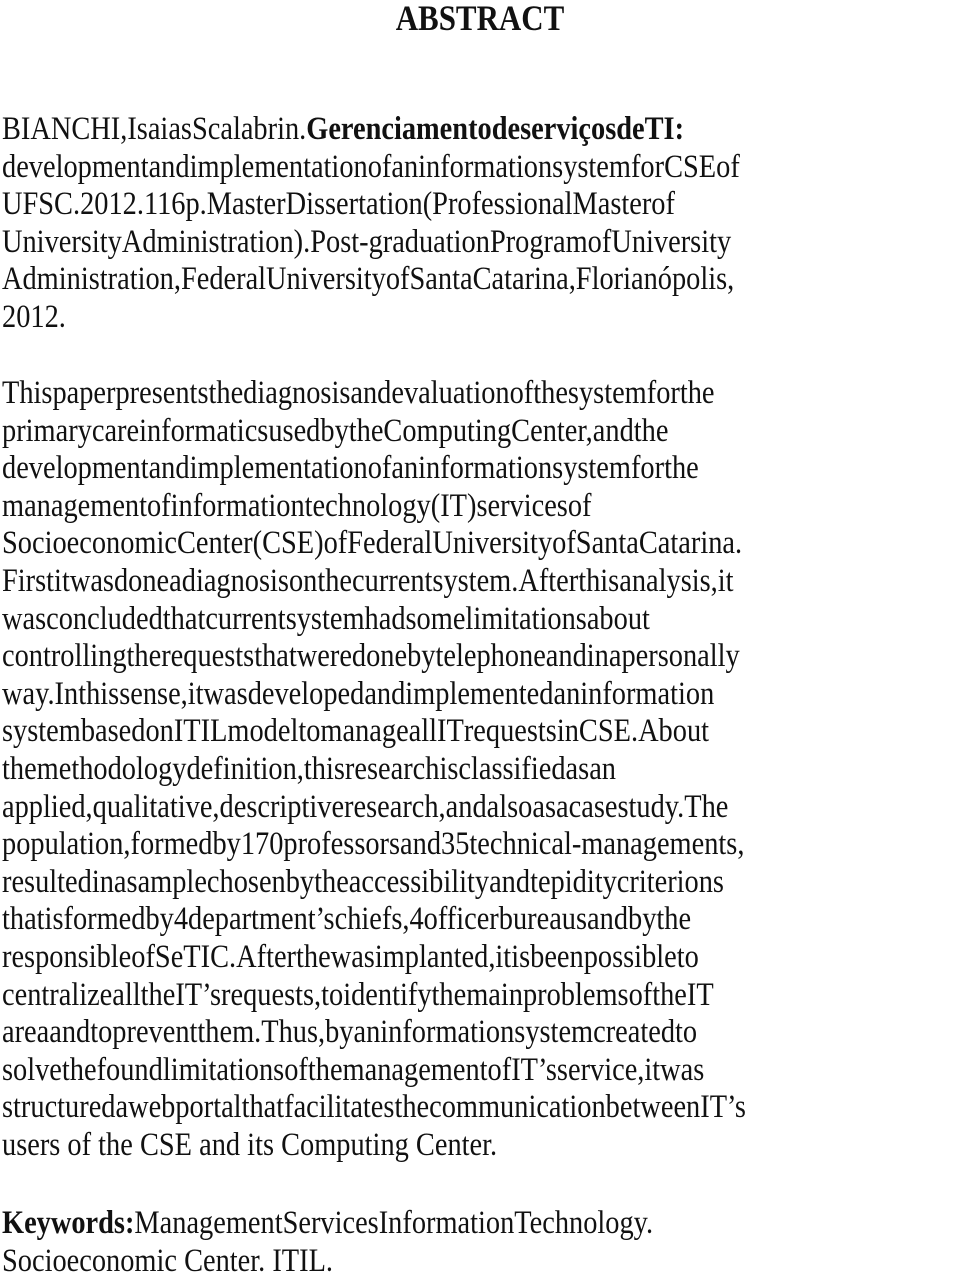 This screenshot has height=1280, width=960. Describe the element at coordinates (392, 768) in the screenshot. I see `abstract-word: research` at that location.